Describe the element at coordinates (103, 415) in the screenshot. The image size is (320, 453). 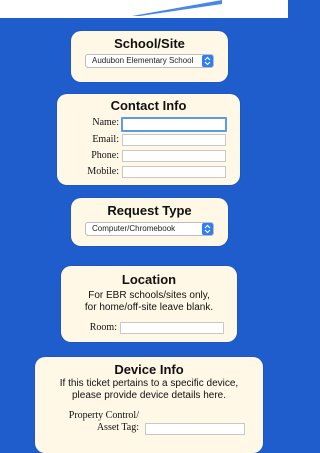
I see `property-control-label-line-1: Property Control/` at that location.